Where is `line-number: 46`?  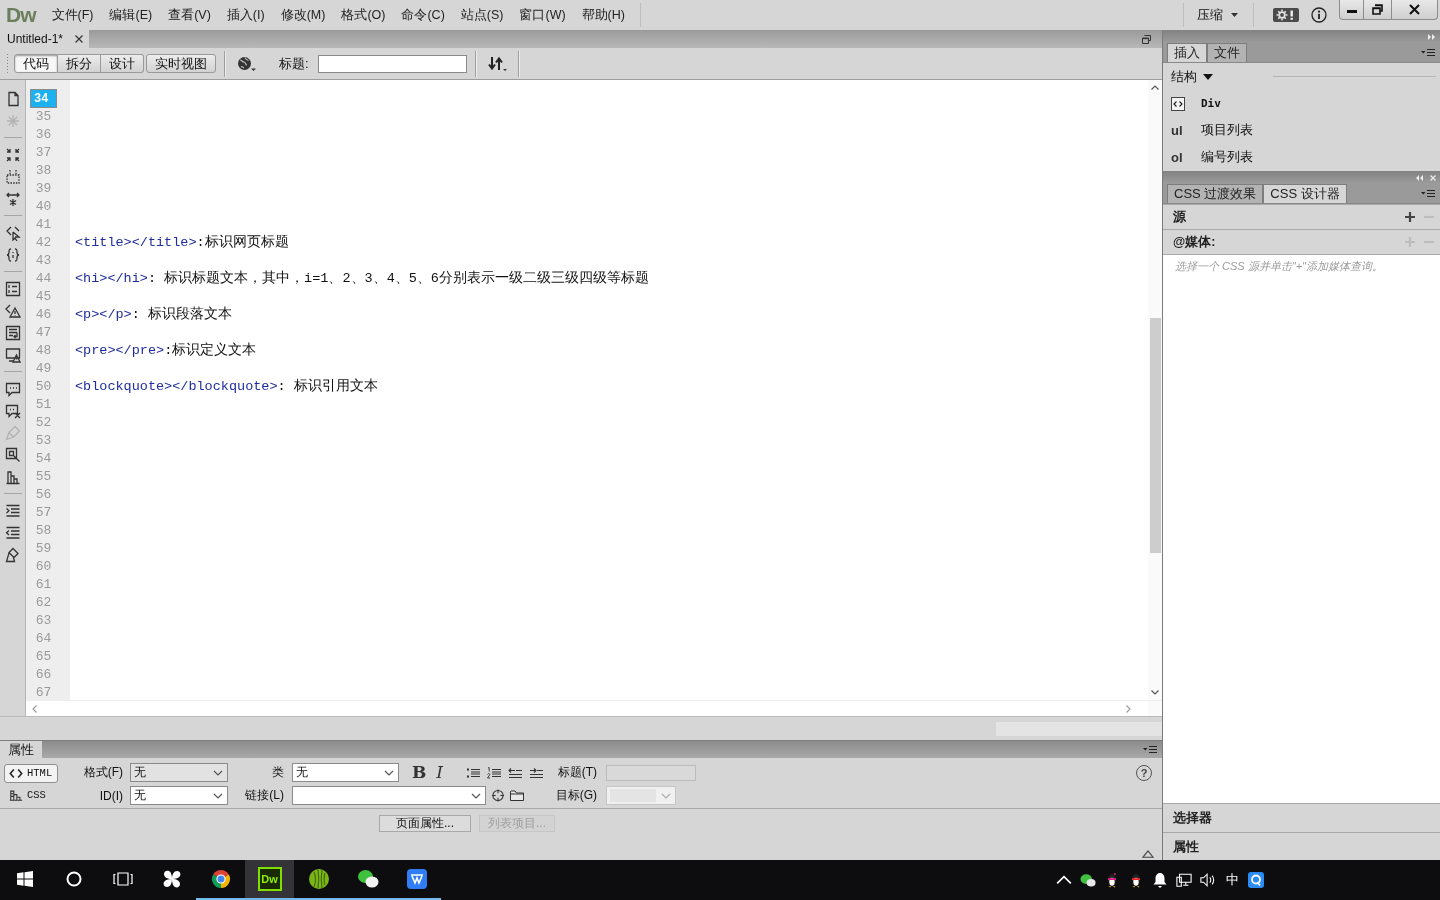 line-number: 46 is located at coordinates (43, 315).